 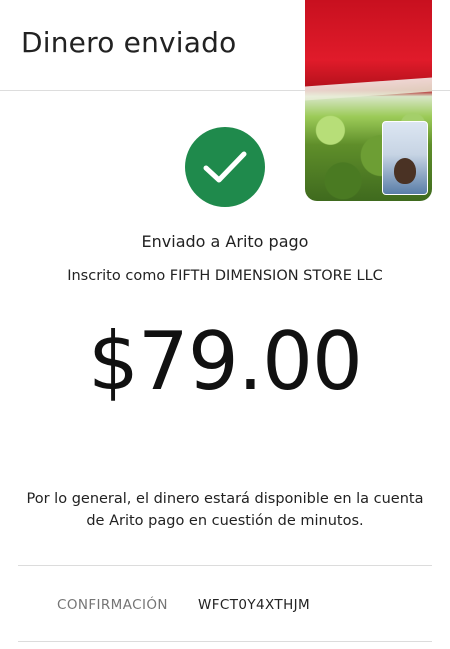 What do you see at coordinates (112, 605) in the screenshot?
I see `confirmation-label: CONFIRMACIÓN` at bounding box center [112, 605].